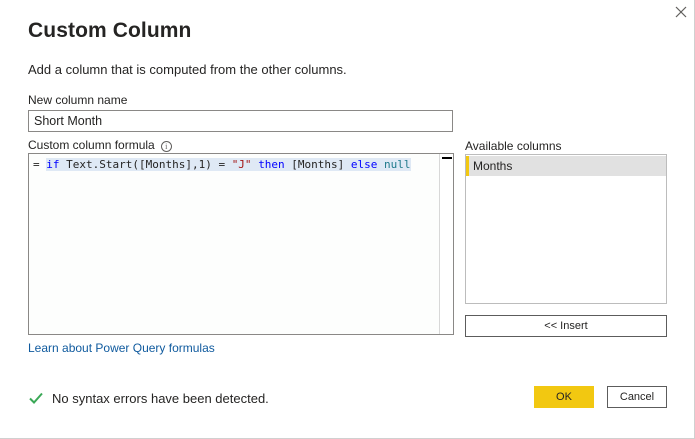  I want to click on formula-expression: Text.Start([Months],1) =, so click(145, 164).